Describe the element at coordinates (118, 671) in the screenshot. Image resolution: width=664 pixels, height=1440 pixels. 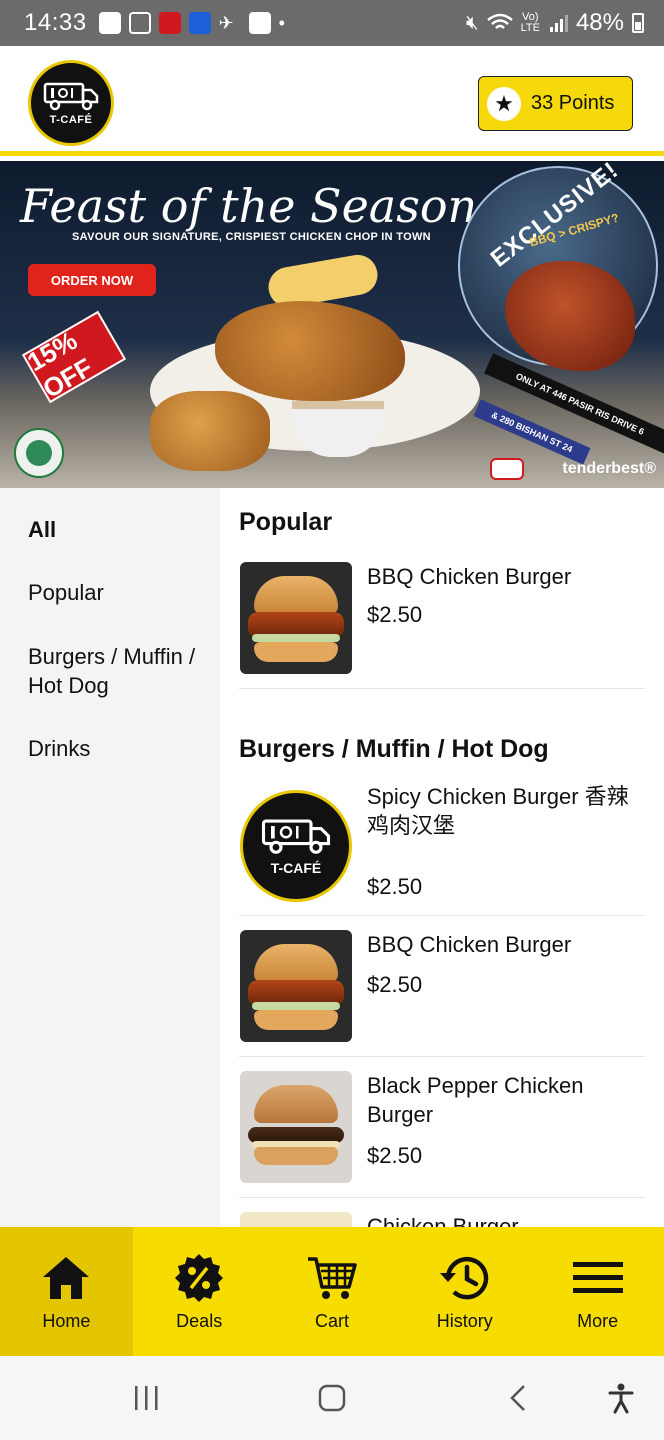
I see `category-burgers: Burgers / Muffin / Hot Dog` at that location.